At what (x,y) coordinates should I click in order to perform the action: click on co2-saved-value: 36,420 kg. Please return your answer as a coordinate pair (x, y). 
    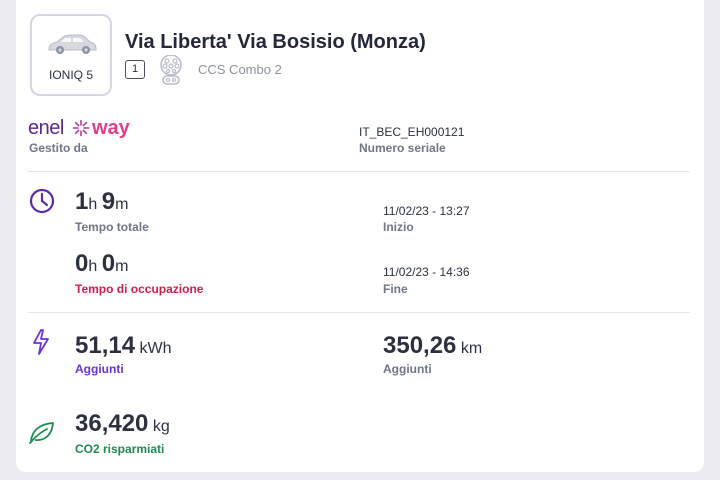
    Looking at the image, I should click on (122, 424).